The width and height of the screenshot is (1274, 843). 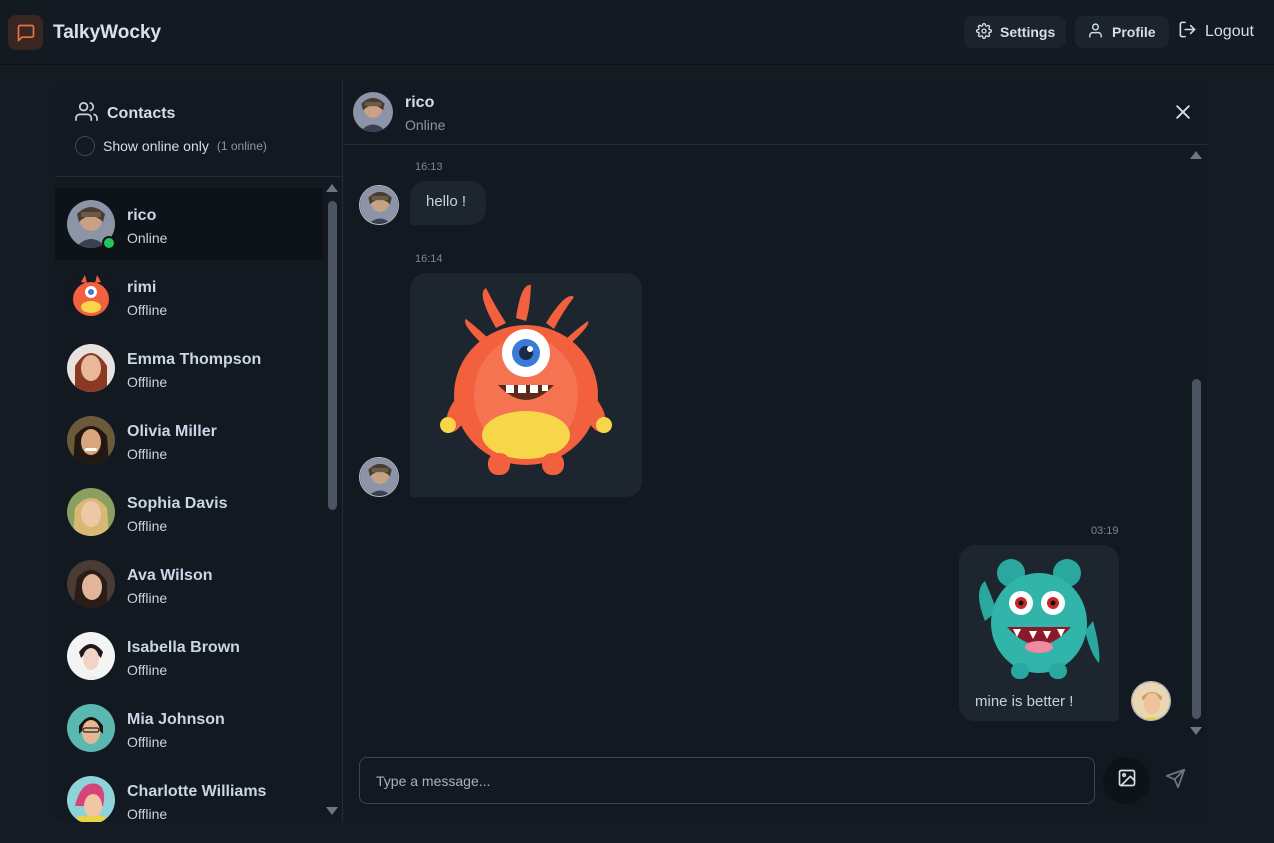 I want to click on sticker-bubble, so click(x=526, y=385).